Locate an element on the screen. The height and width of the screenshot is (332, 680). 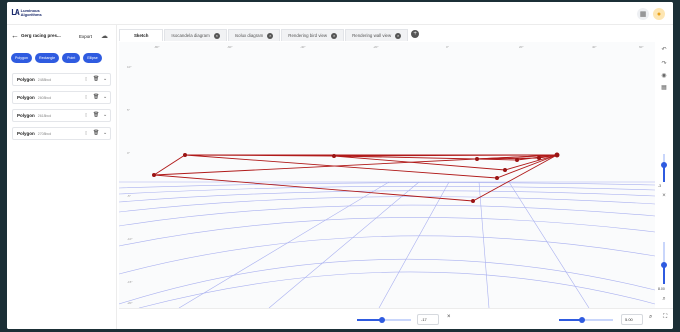
top-tick: 60° is located at coordinates (641, 47).